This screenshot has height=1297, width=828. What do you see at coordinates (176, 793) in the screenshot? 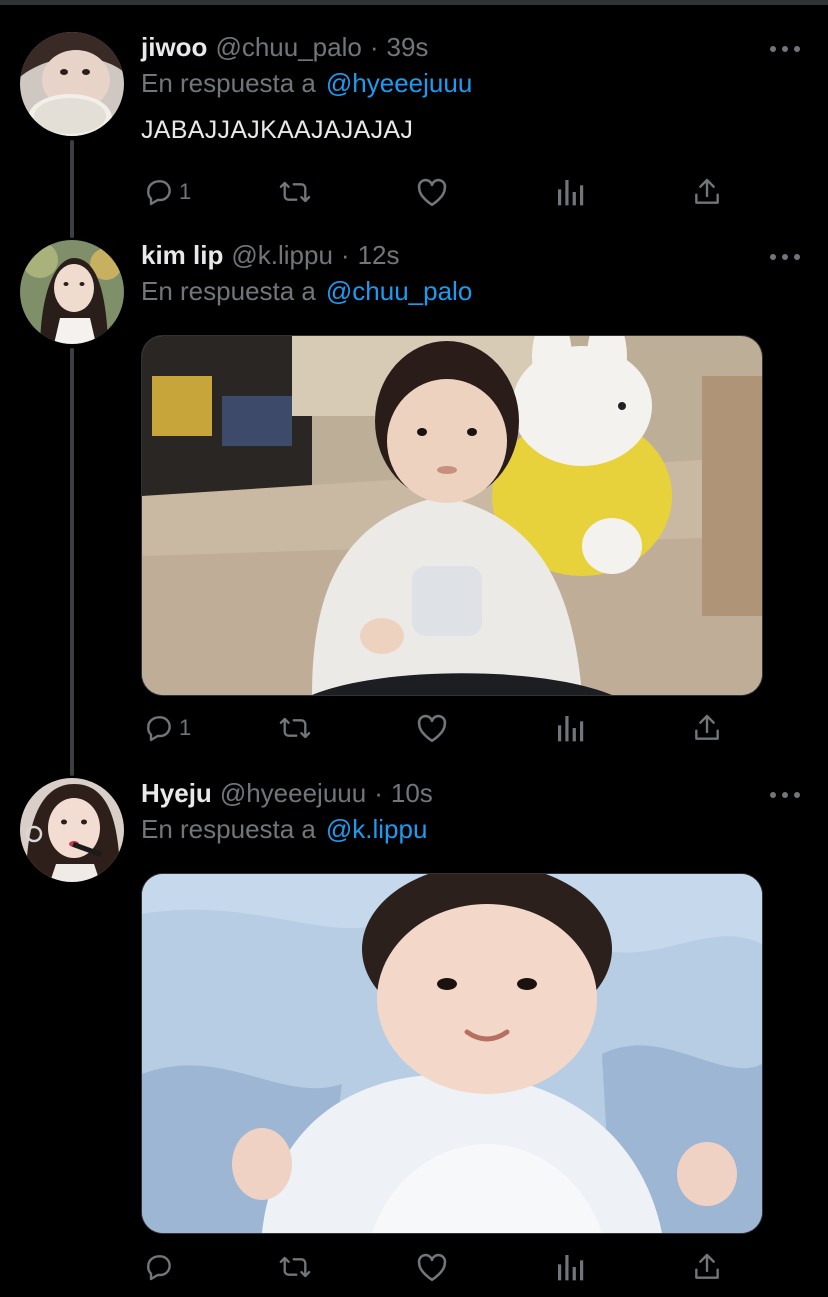
I see `display-name: Hyeju` at bounding box center [176, 793].